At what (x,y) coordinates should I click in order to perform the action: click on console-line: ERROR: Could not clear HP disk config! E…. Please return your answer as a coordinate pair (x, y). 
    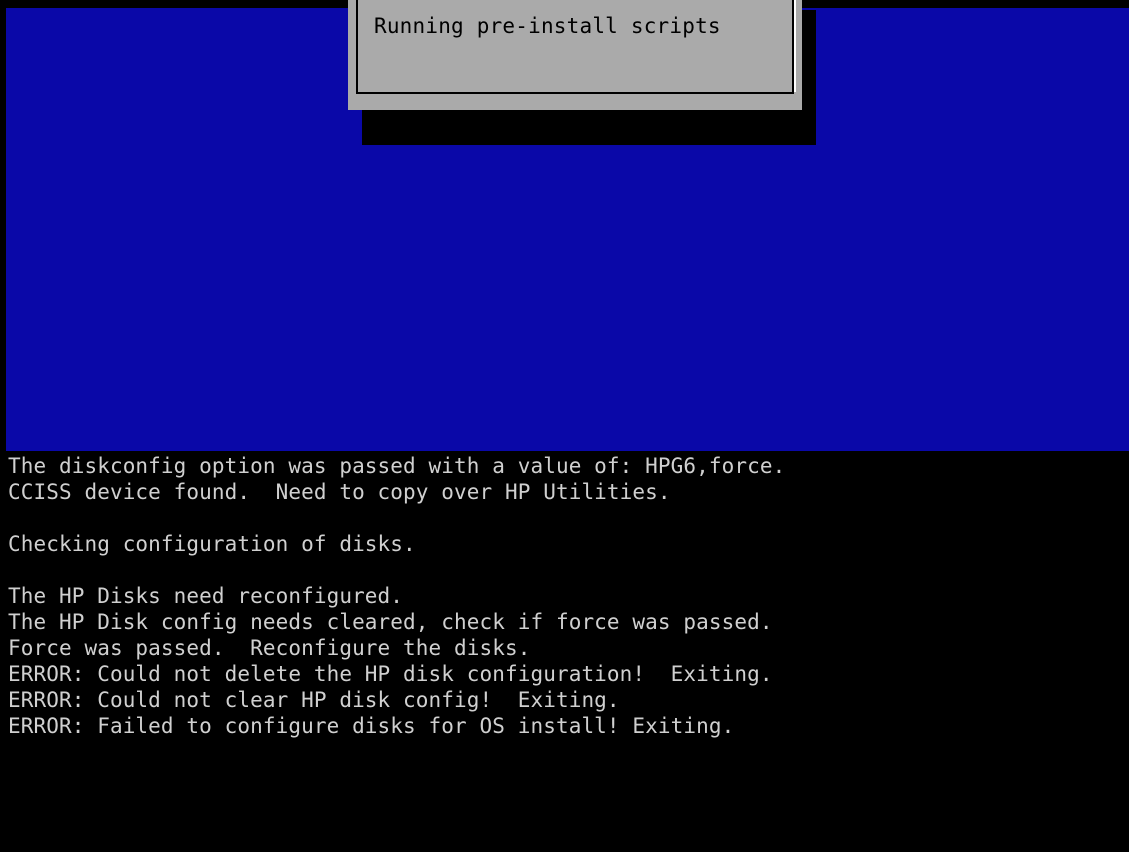
    Looking at the image, I should click on (314, 700).